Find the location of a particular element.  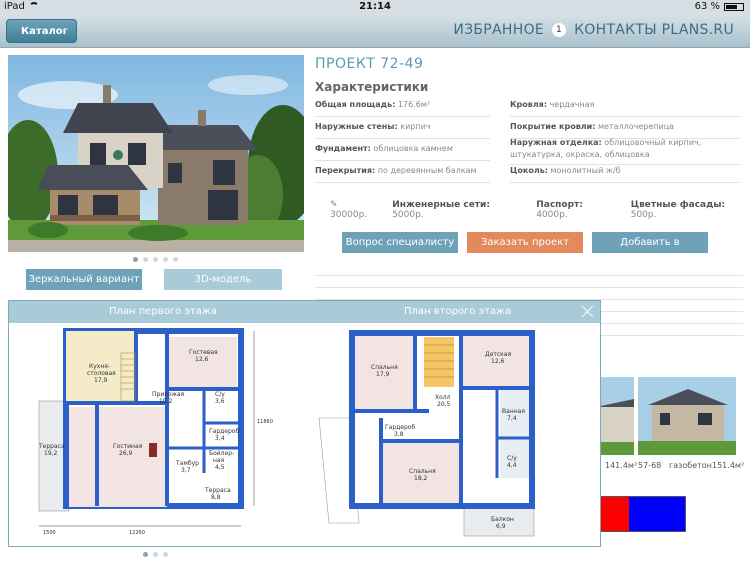

svg-text: 18,2 is located at coordinates (421, 478).